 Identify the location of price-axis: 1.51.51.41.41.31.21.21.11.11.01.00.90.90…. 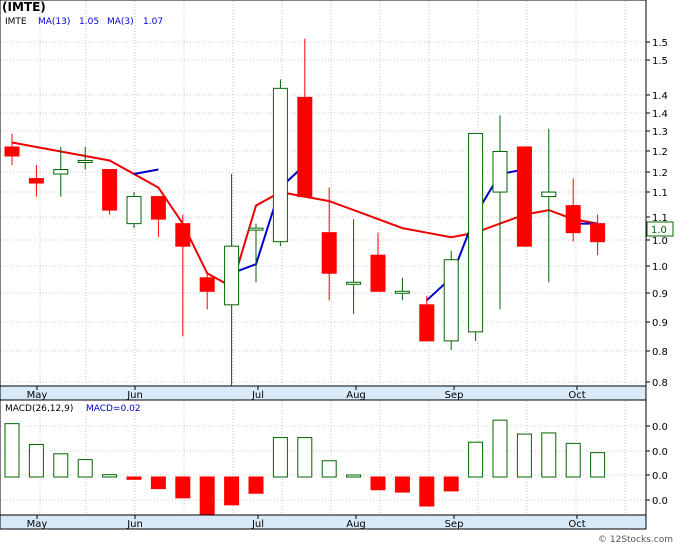
(657, 213).